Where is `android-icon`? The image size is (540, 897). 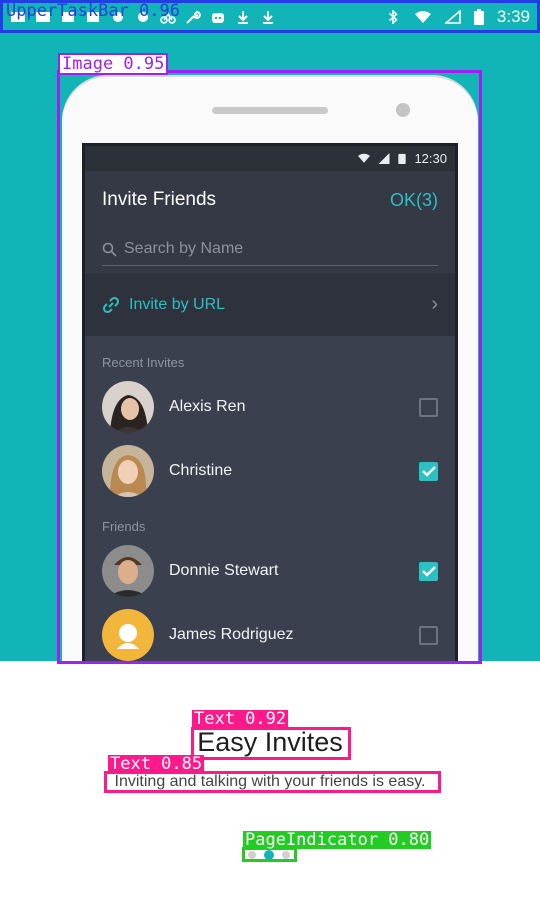 android-icon is located at coordinates (218, 17).